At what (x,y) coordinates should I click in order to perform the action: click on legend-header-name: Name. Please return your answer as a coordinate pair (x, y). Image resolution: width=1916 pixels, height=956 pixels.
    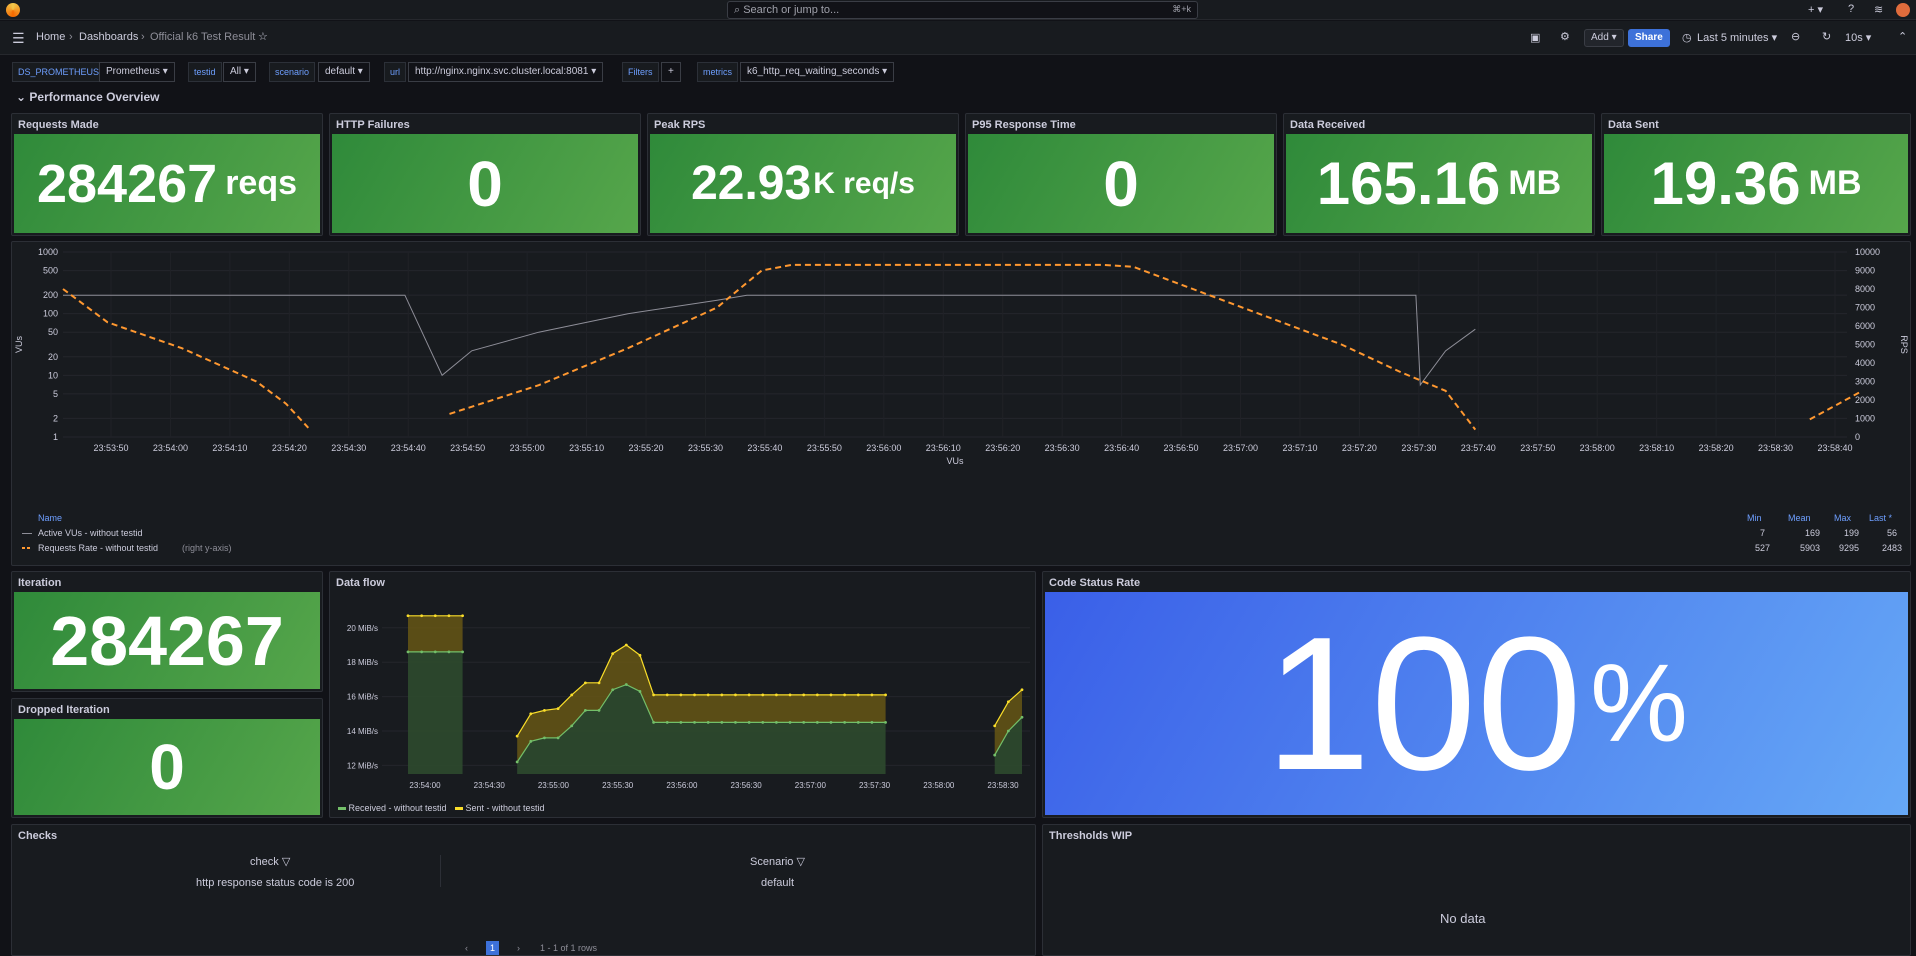
    Looking at the image, I should click on (50, 518).